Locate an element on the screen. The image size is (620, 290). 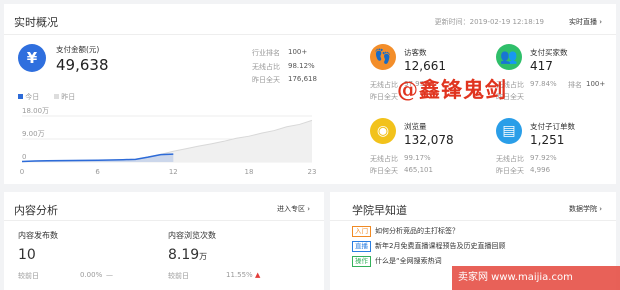
compare1-label: 较前日 is located at coordinates (28, 276).